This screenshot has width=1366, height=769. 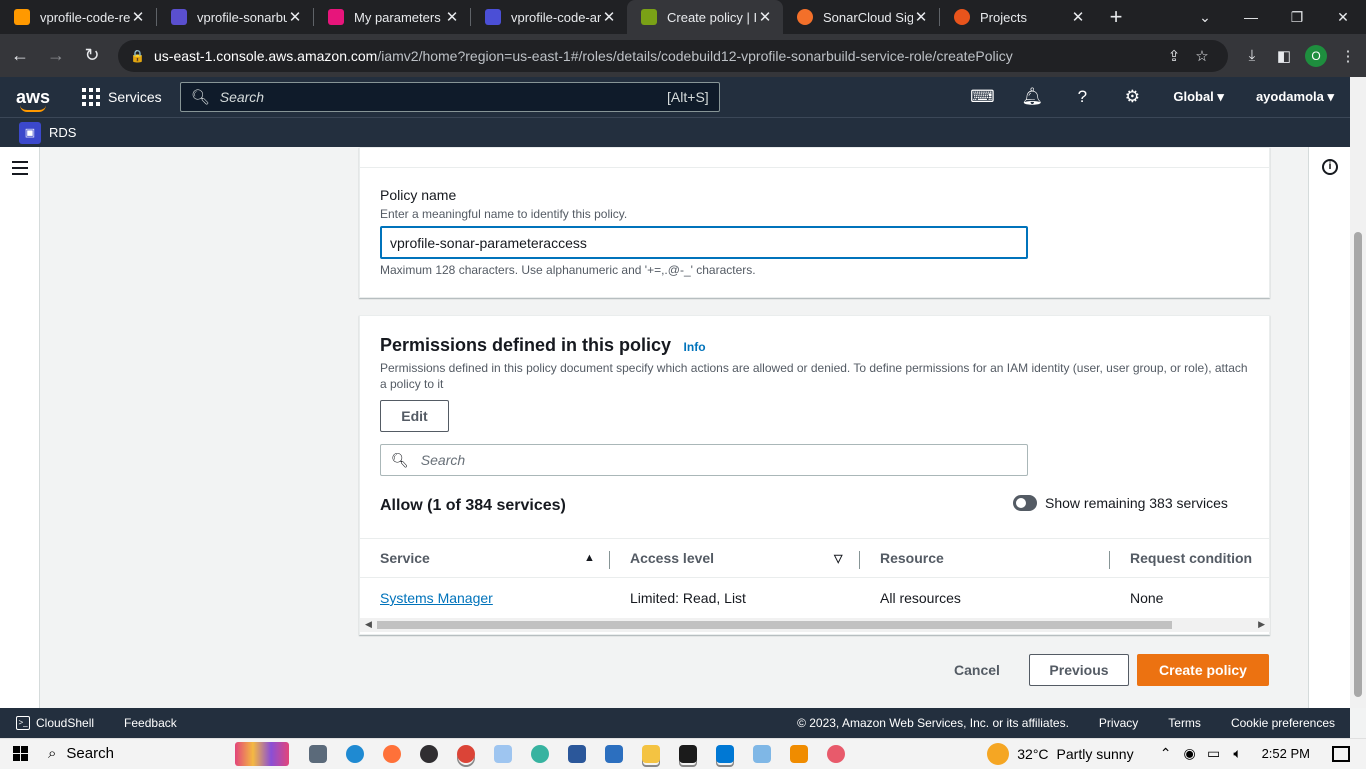 I want to click on partly-sunny-weather-icon, so click(x=998, y=753).